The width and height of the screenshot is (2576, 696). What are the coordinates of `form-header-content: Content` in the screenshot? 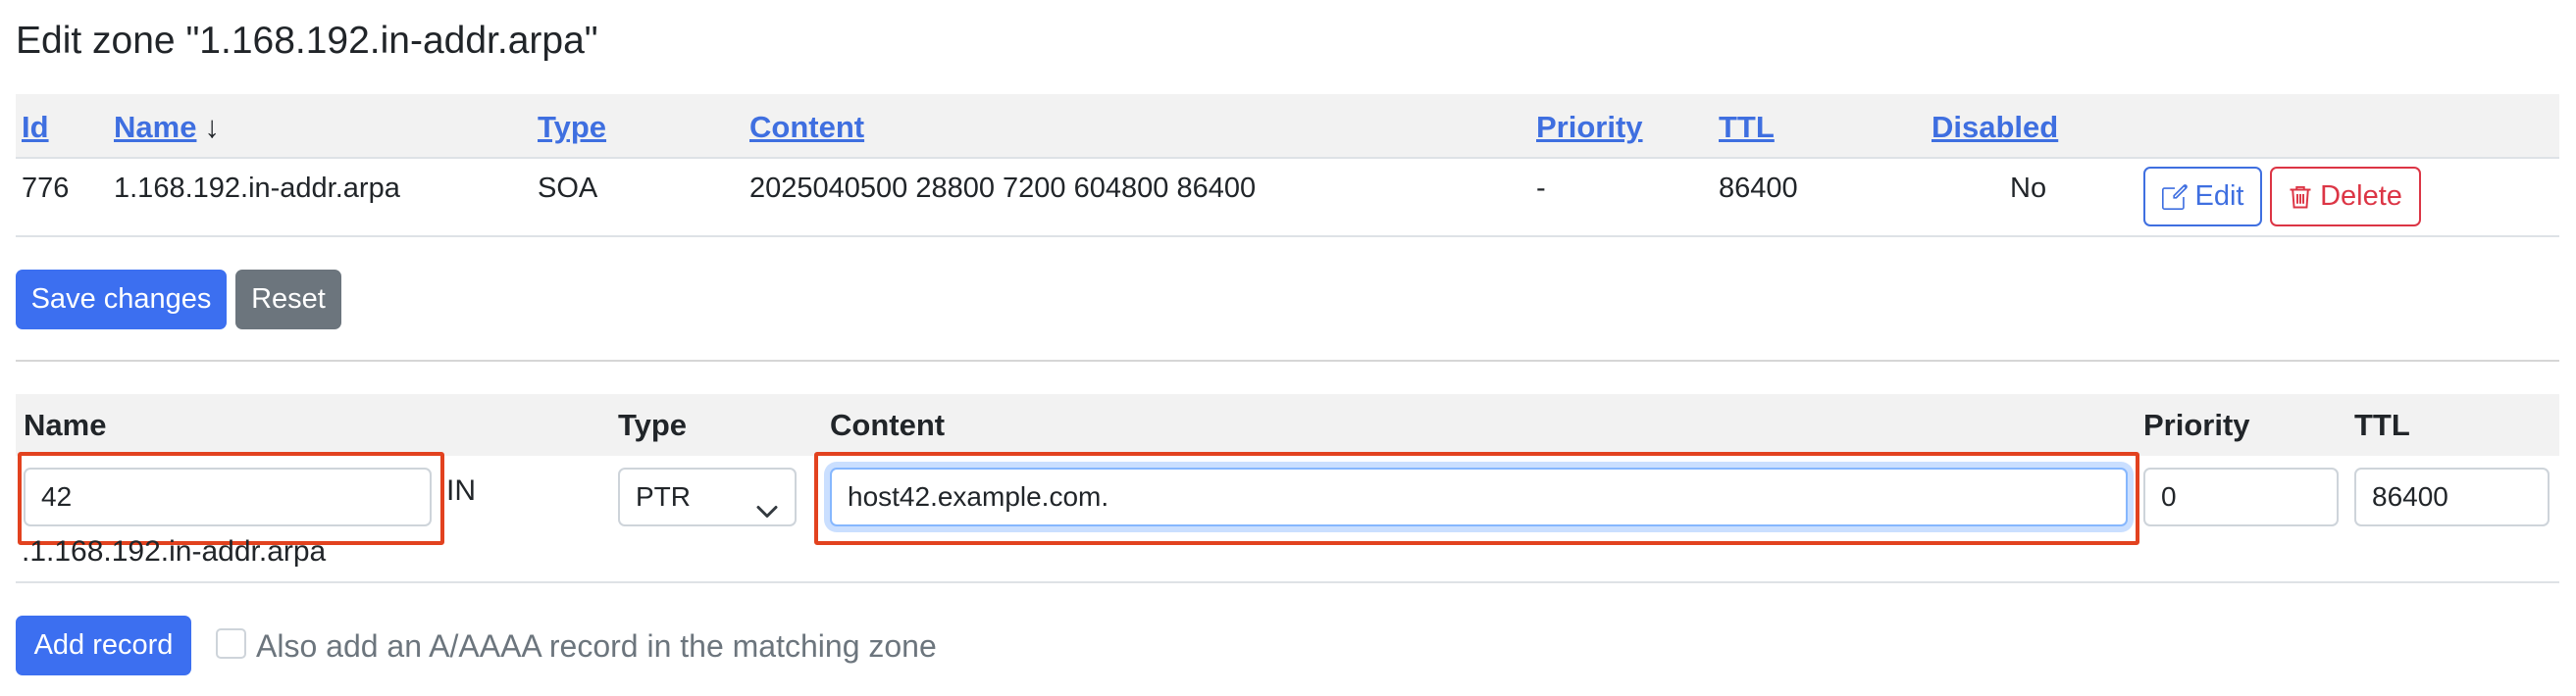 It's located at (888, 425).